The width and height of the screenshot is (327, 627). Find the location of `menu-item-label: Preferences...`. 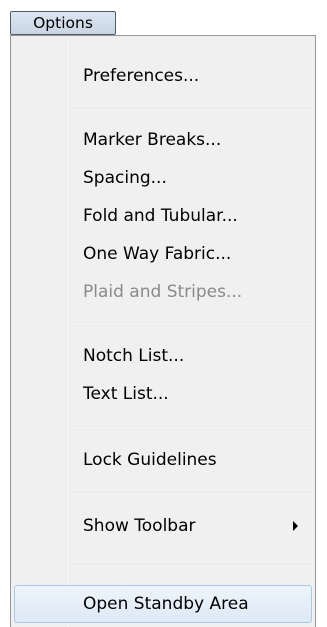

menu-item-label: Preferences... is located at coordinates (141, 76).